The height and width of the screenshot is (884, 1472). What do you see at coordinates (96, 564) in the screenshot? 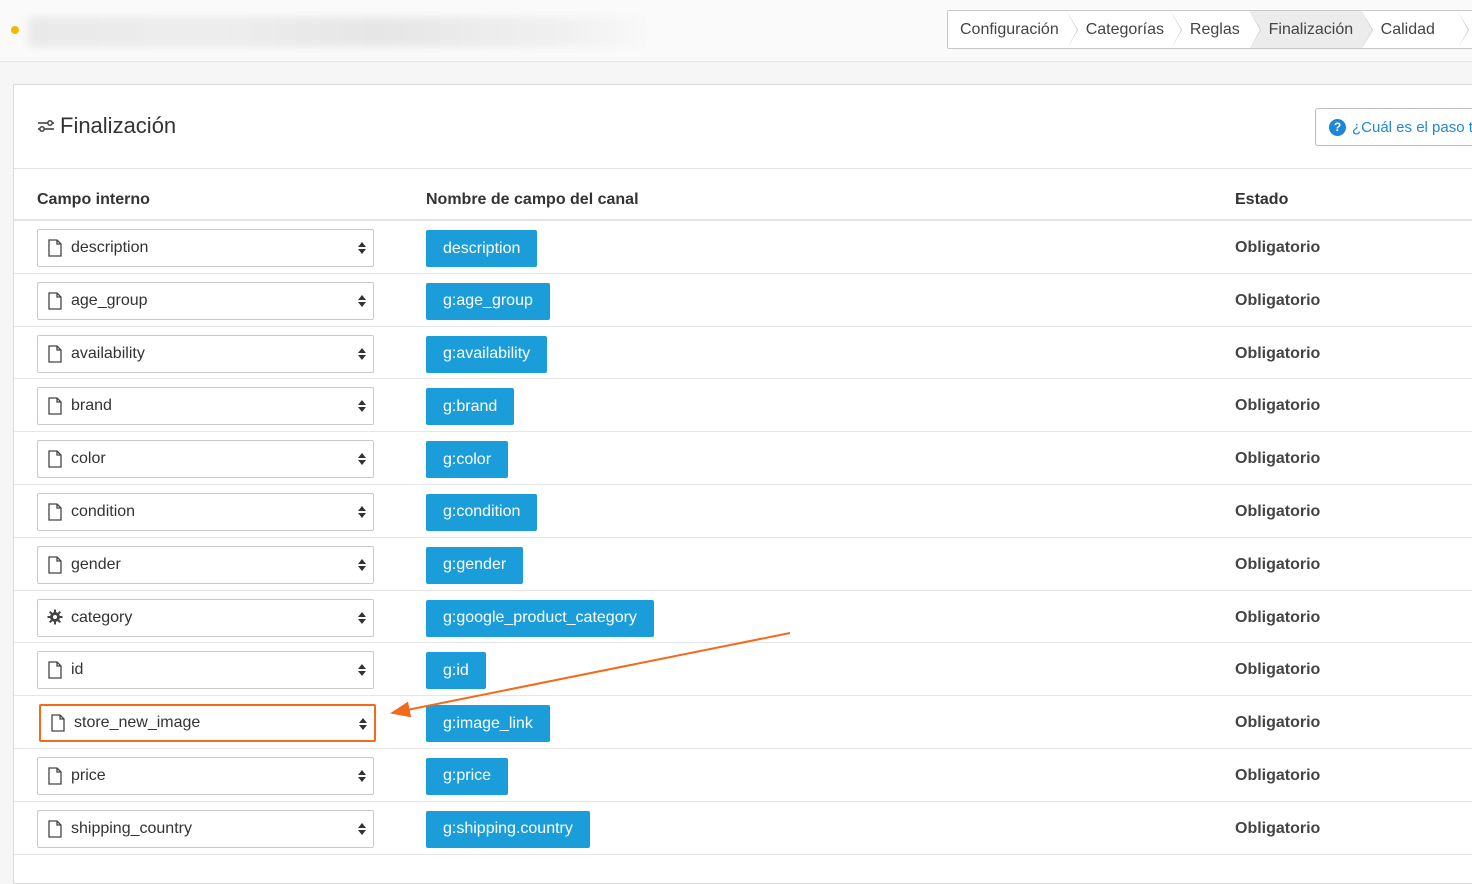
I see `internal-field-value: gender` at bounding box center [96, 564].